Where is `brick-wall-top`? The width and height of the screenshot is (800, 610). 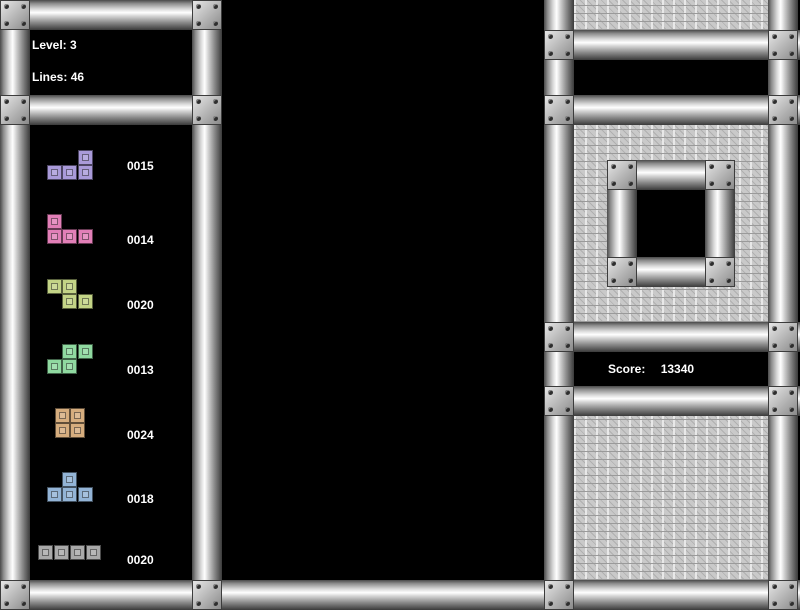
brick-wall-top is located at coordinates (671, 15).